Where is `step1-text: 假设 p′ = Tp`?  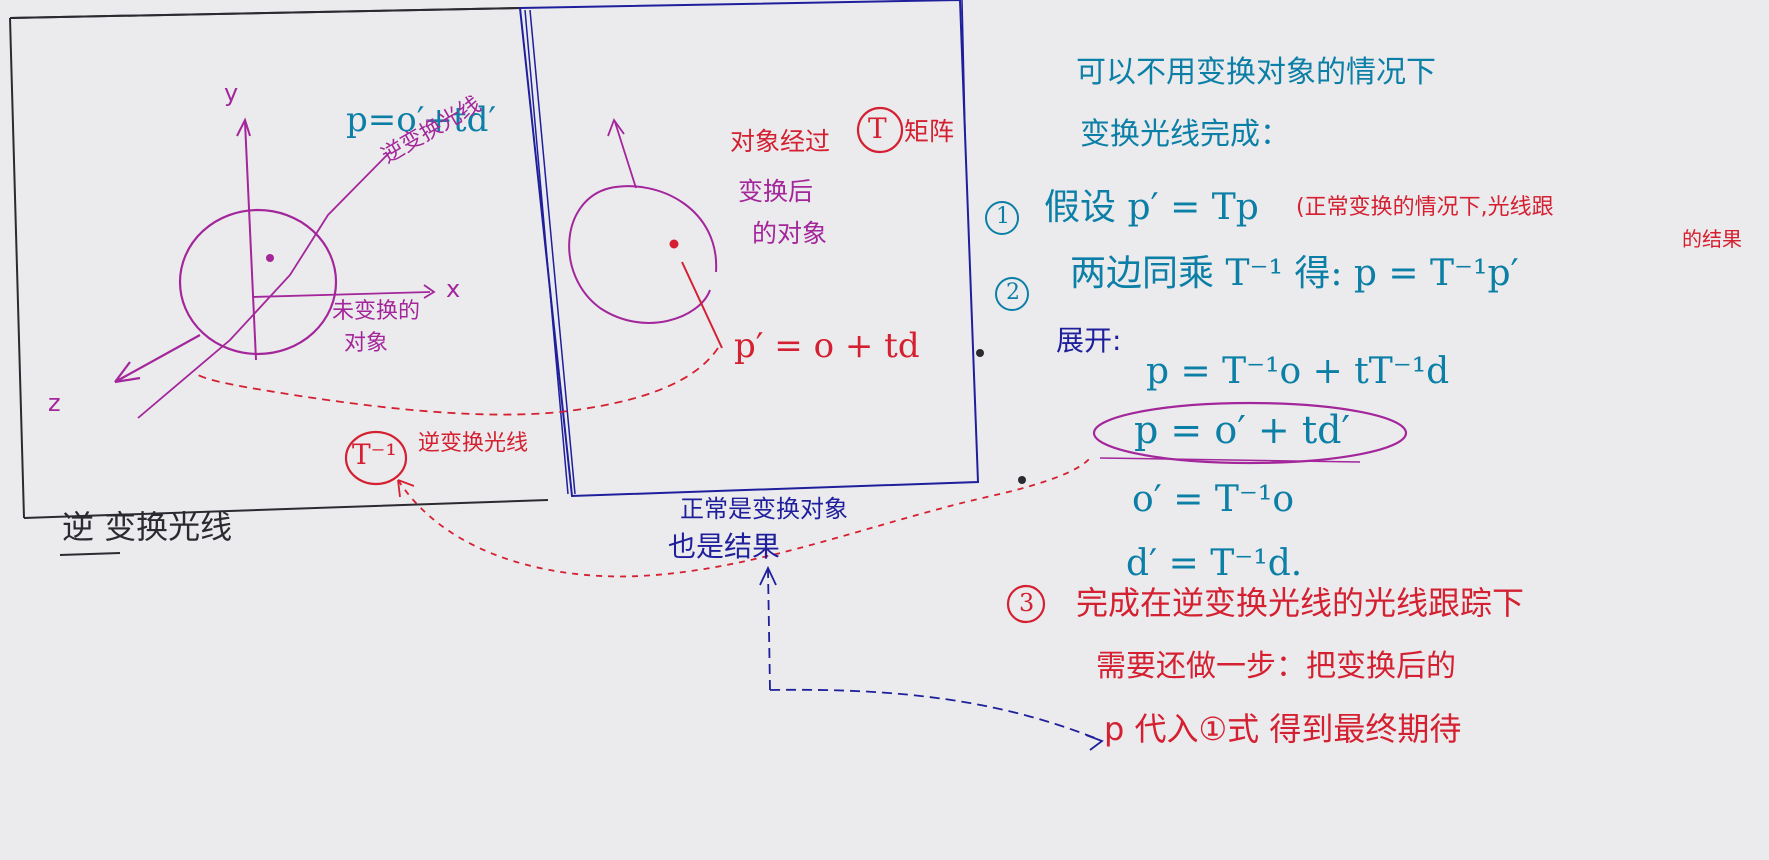 step1-text: 假设 p′ = Tp is located at coordinates (1151, 207).